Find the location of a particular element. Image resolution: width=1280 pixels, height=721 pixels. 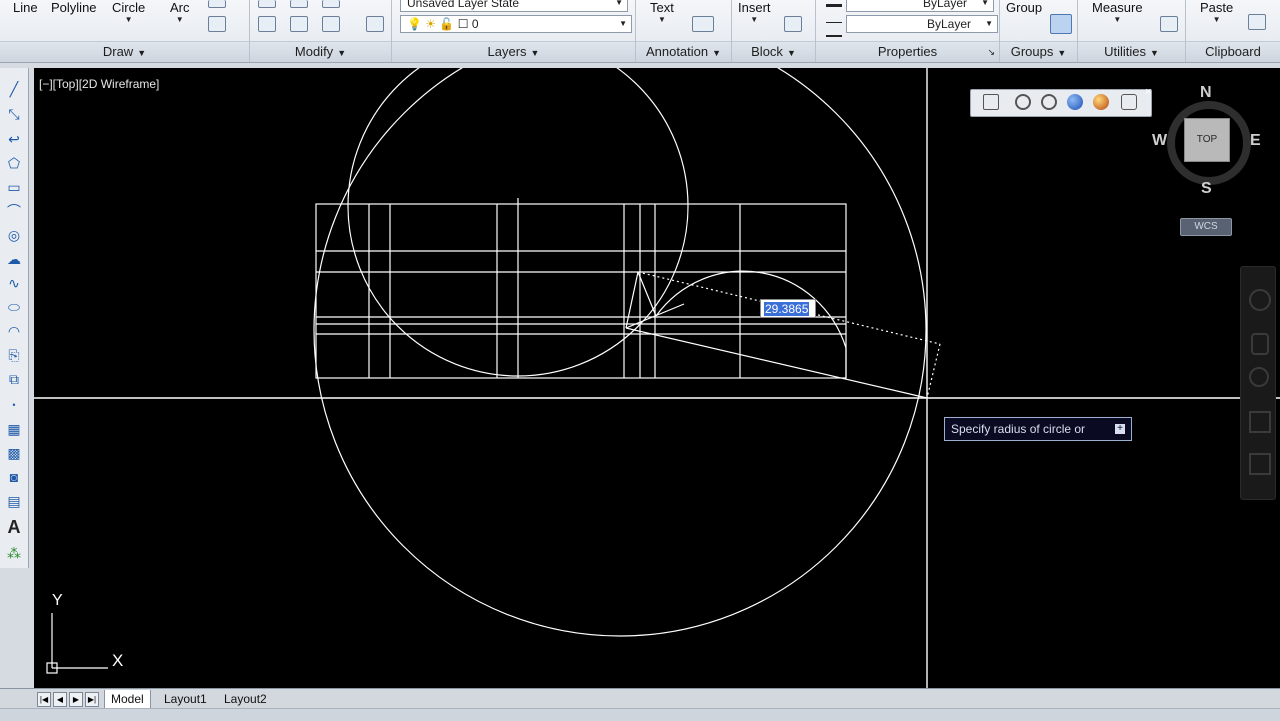

point-icon: • is located at coordinates (14, 405).